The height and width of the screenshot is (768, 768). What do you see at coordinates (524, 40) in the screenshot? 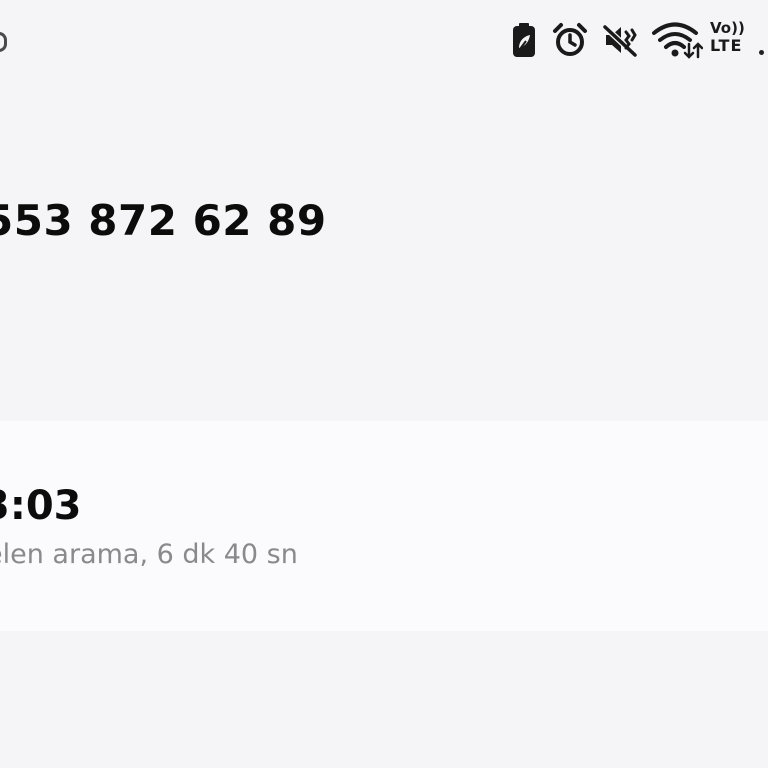
I see `battery-saver-icon` at bounding box center [524, 40].